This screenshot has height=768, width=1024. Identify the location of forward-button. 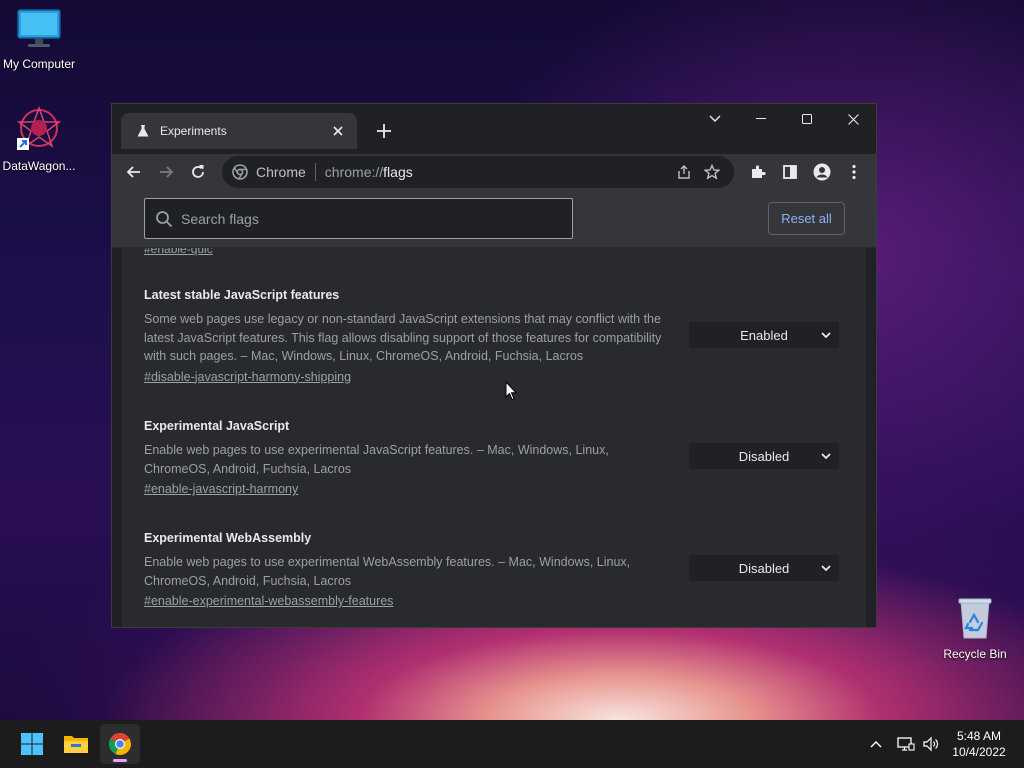
(166, 172).